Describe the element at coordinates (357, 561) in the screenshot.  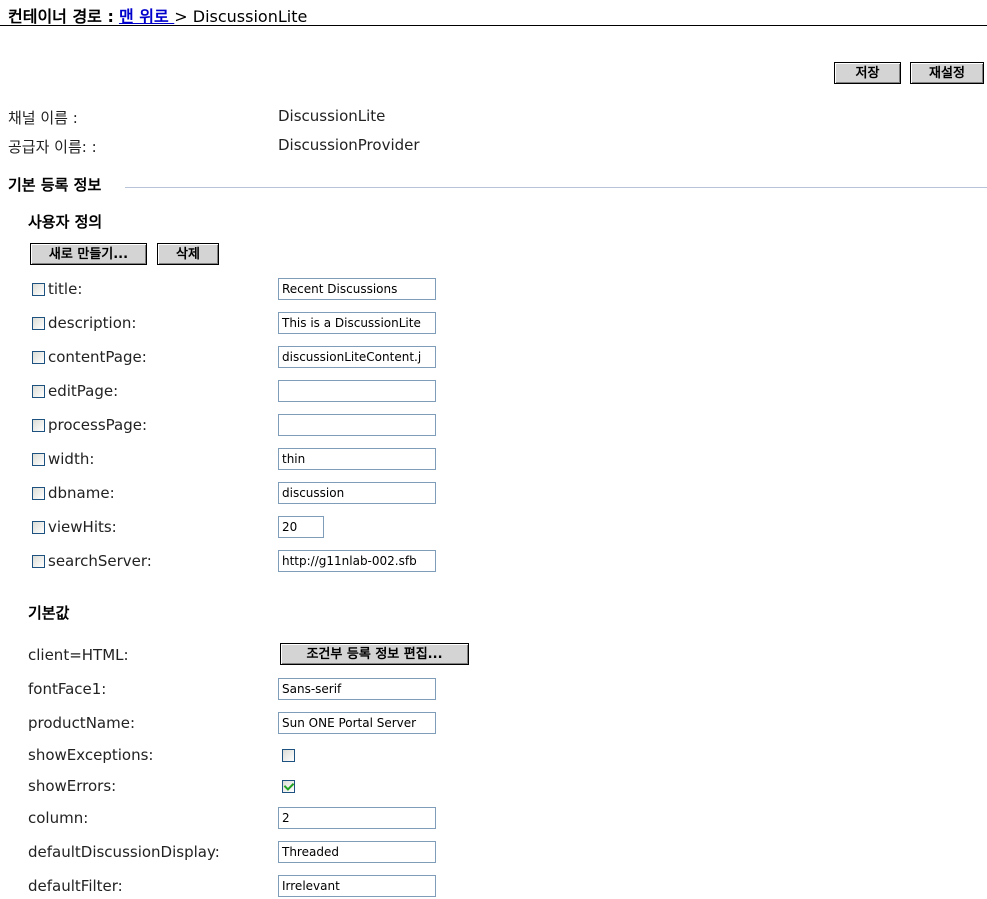
I see `custom-property-input: http://g11nlab-002.sfb` at that location.